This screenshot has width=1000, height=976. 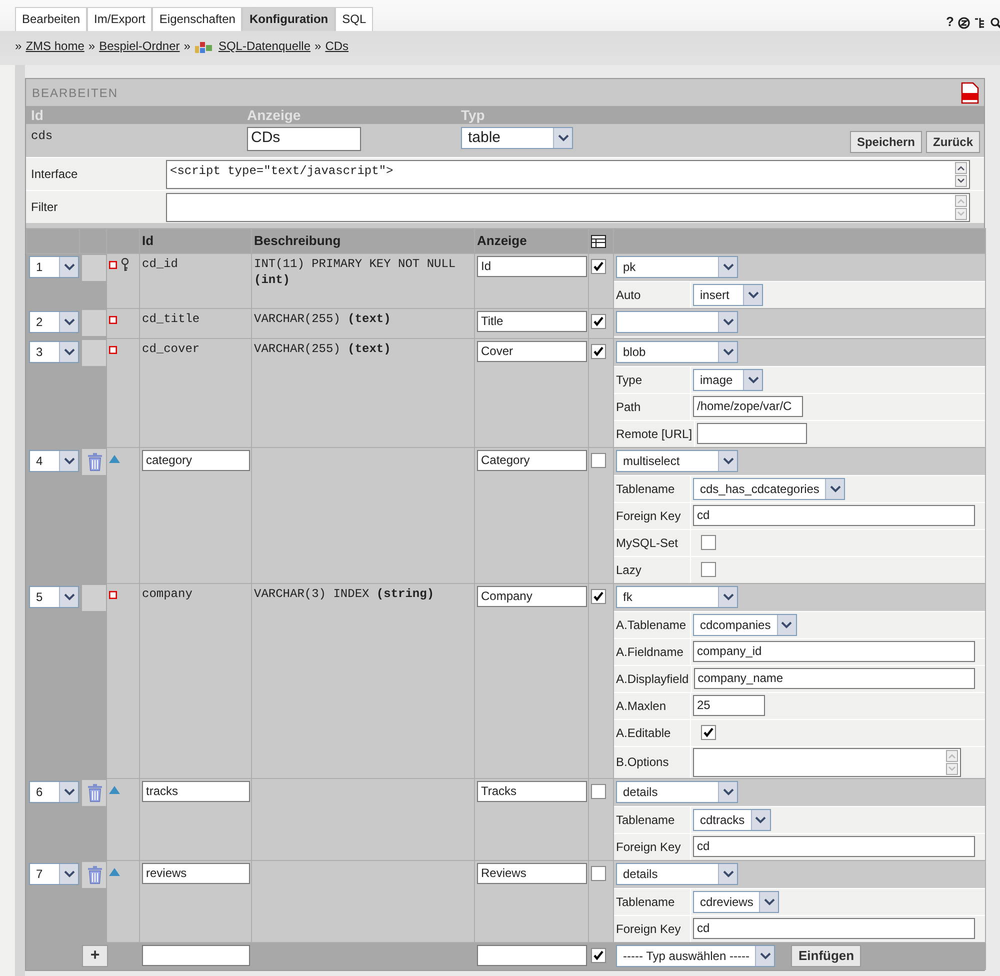 What do you see at coordinates (748, 406) in the screenshot?
I see `attribute-field: /home/zope/var/C` at bounding box center [748, 406].